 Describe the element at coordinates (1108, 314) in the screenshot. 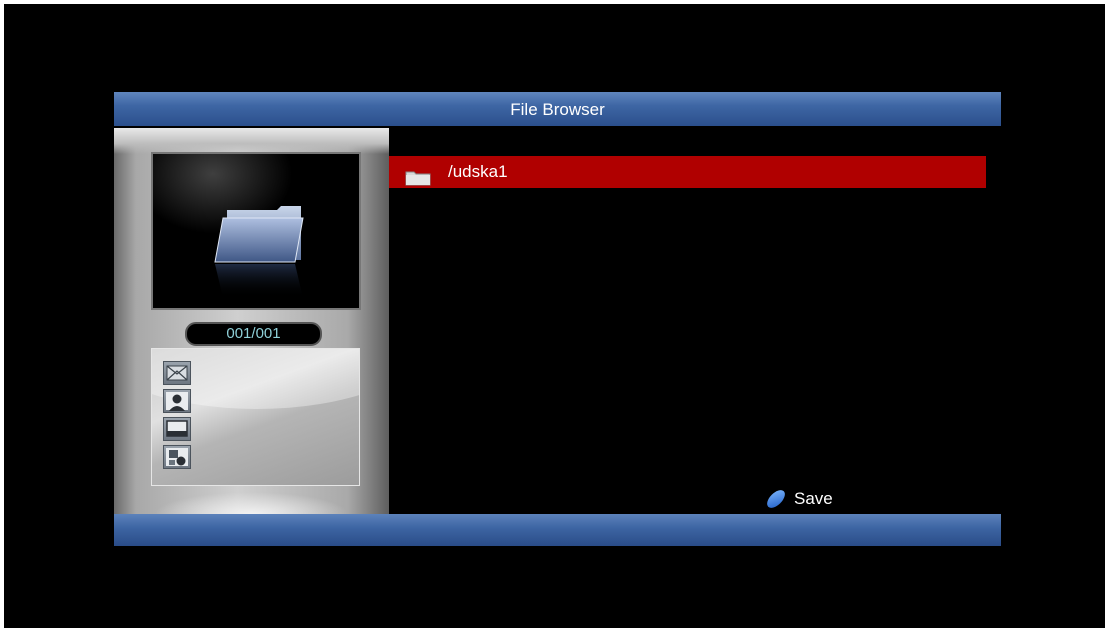

I see `screen-bezel-right` at that location.